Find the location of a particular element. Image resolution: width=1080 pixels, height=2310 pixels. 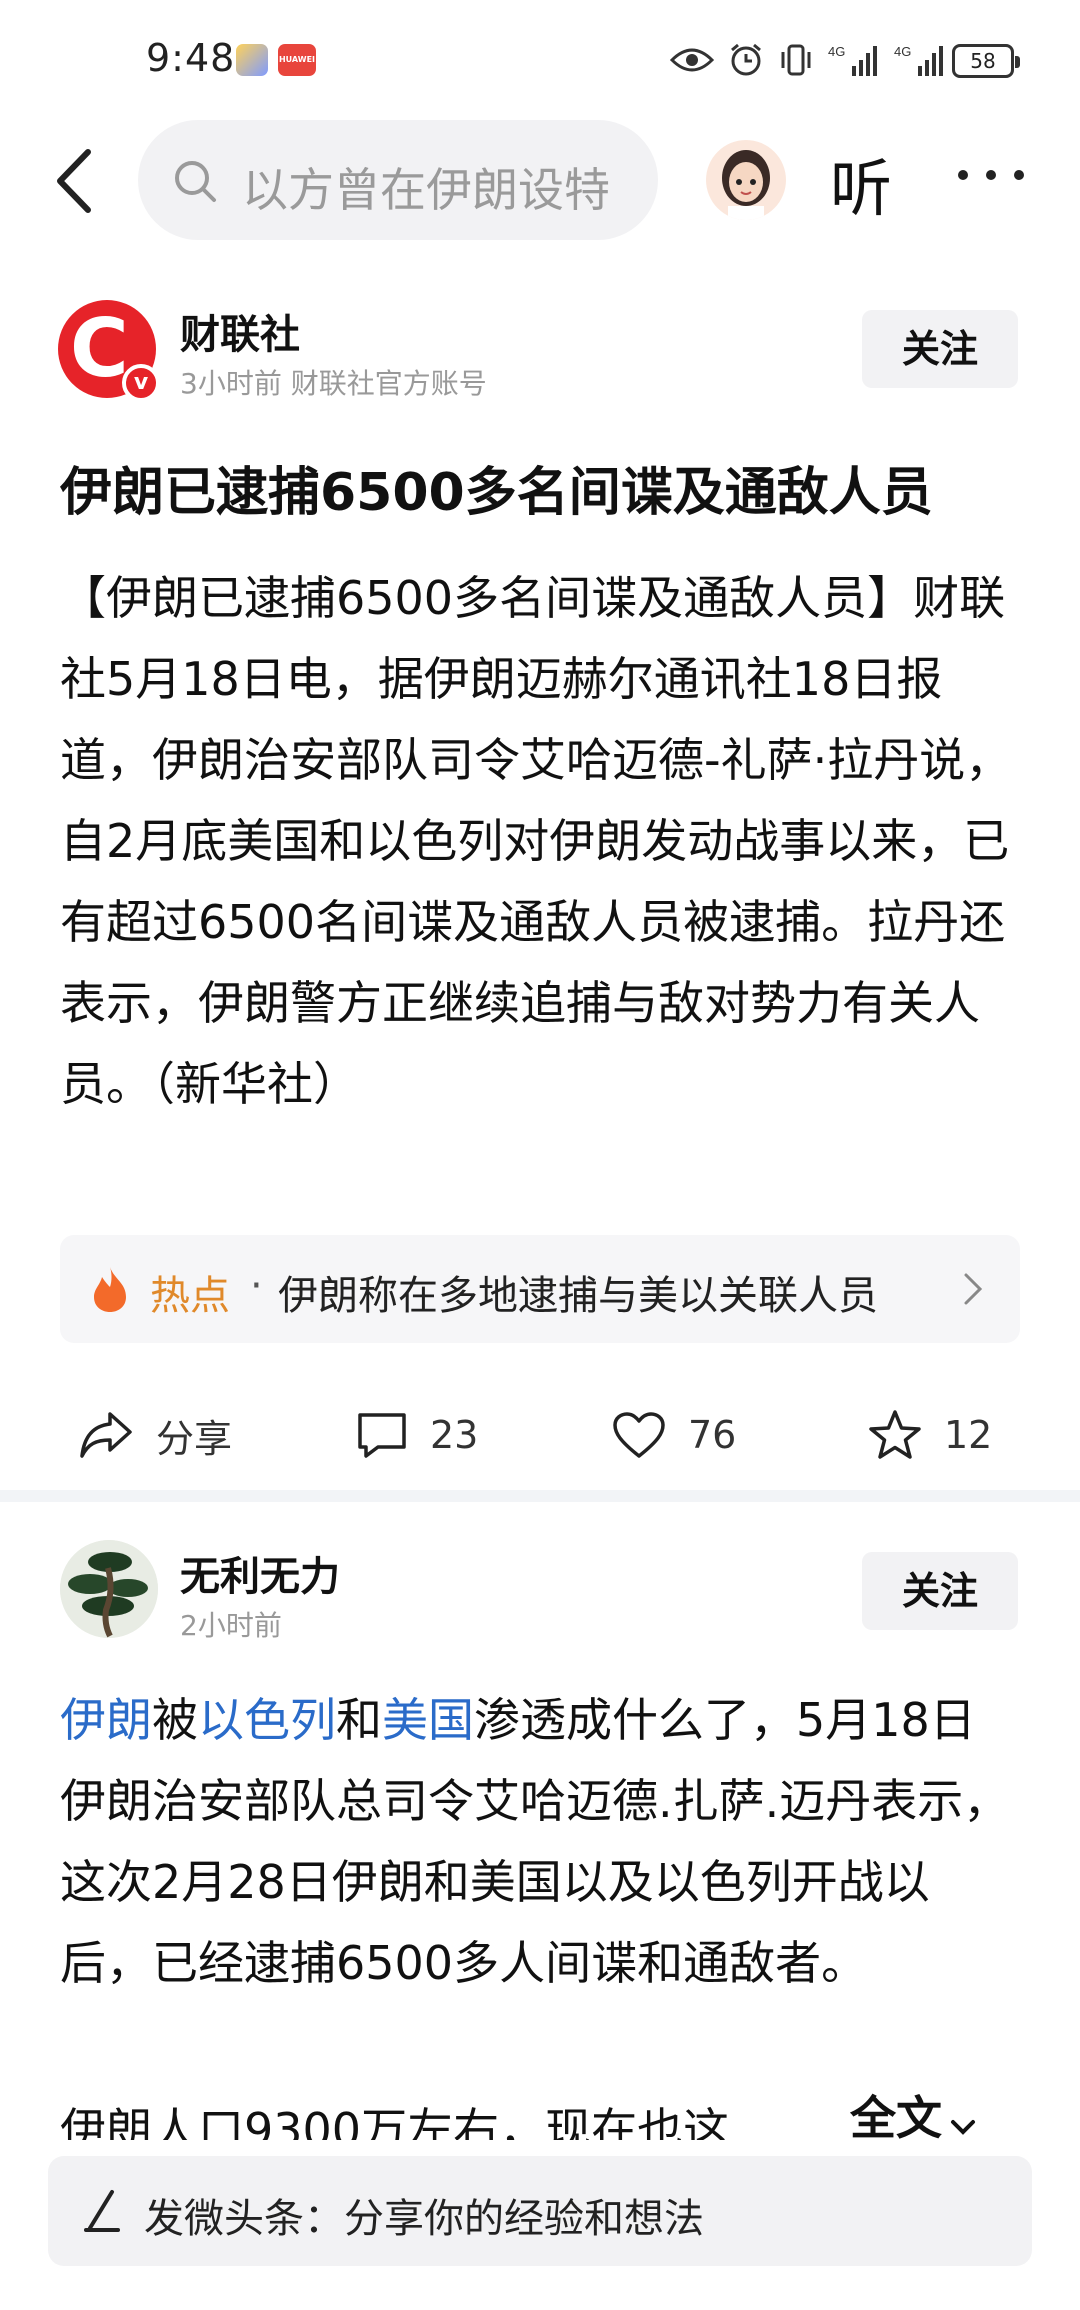

author-name: 财联社 is located at coordinates (240, 331).